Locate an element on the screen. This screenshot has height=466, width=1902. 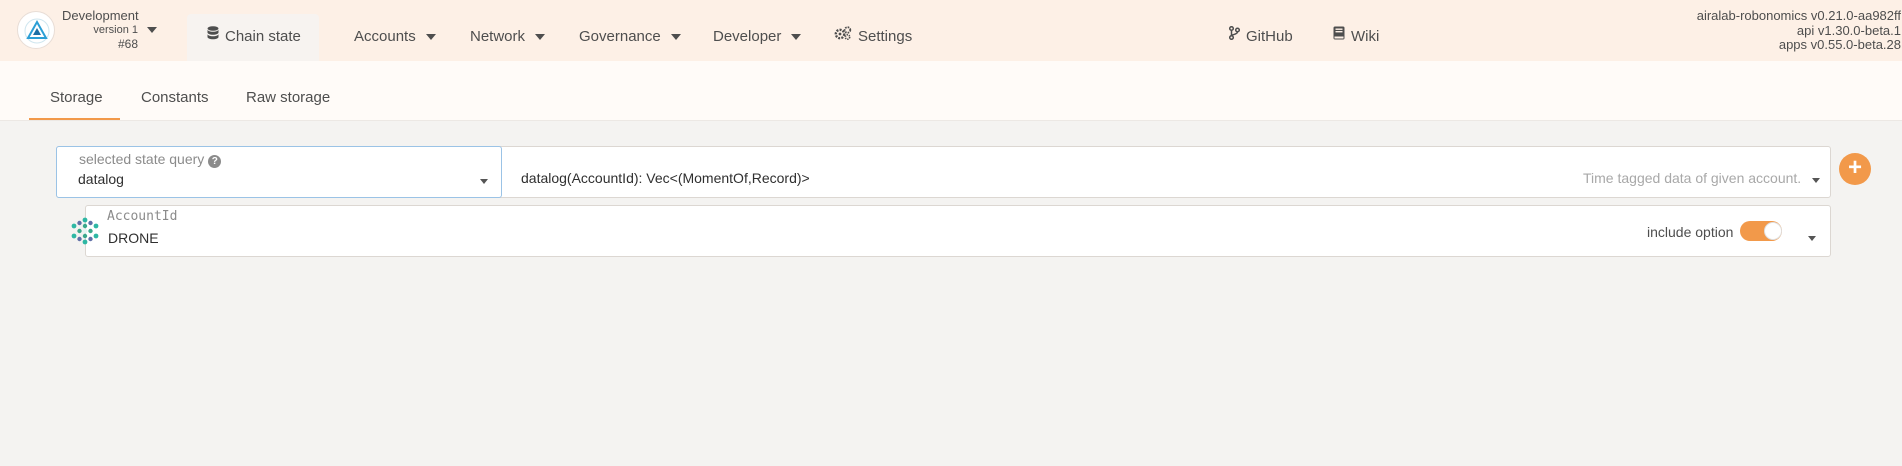
chain-logo-icon is located at coordinates (36, 30).